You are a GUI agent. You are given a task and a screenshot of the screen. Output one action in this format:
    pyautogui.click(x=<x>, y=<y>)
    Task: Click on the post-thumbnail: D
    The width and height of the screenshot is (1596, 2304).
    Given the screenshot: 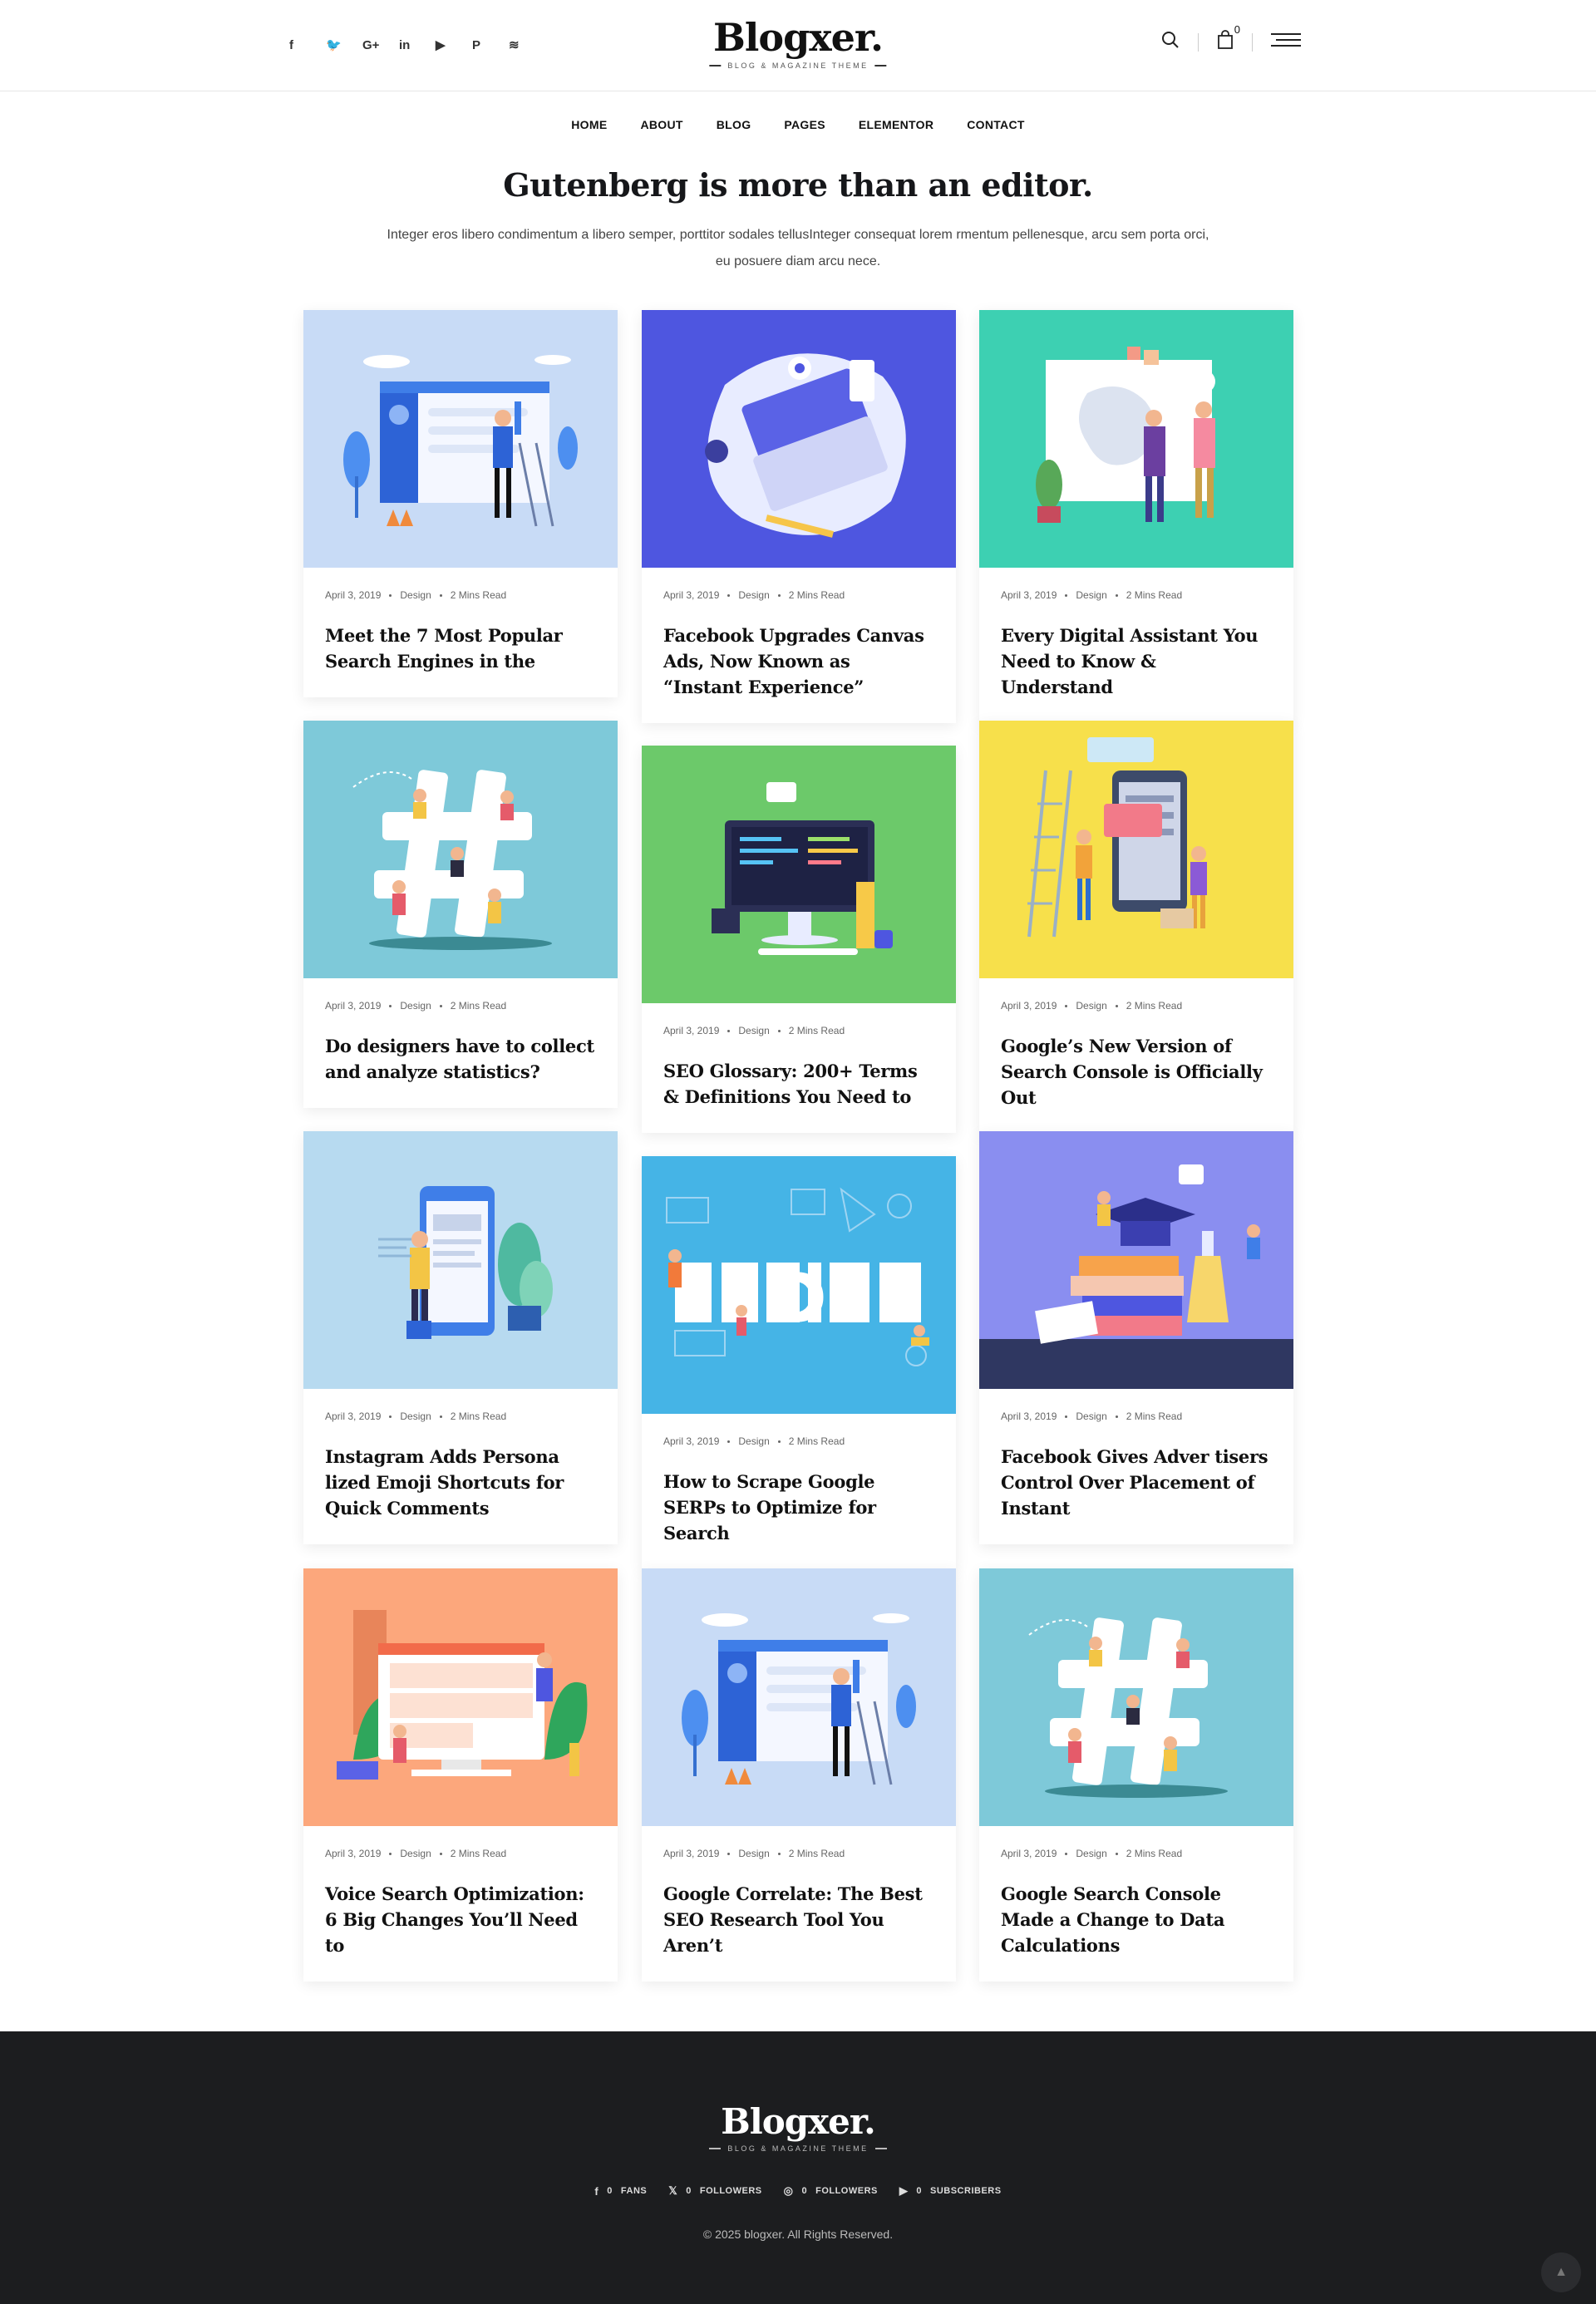 What is the action you would take?
    pyautogui.click(x=799, y=1285)
    